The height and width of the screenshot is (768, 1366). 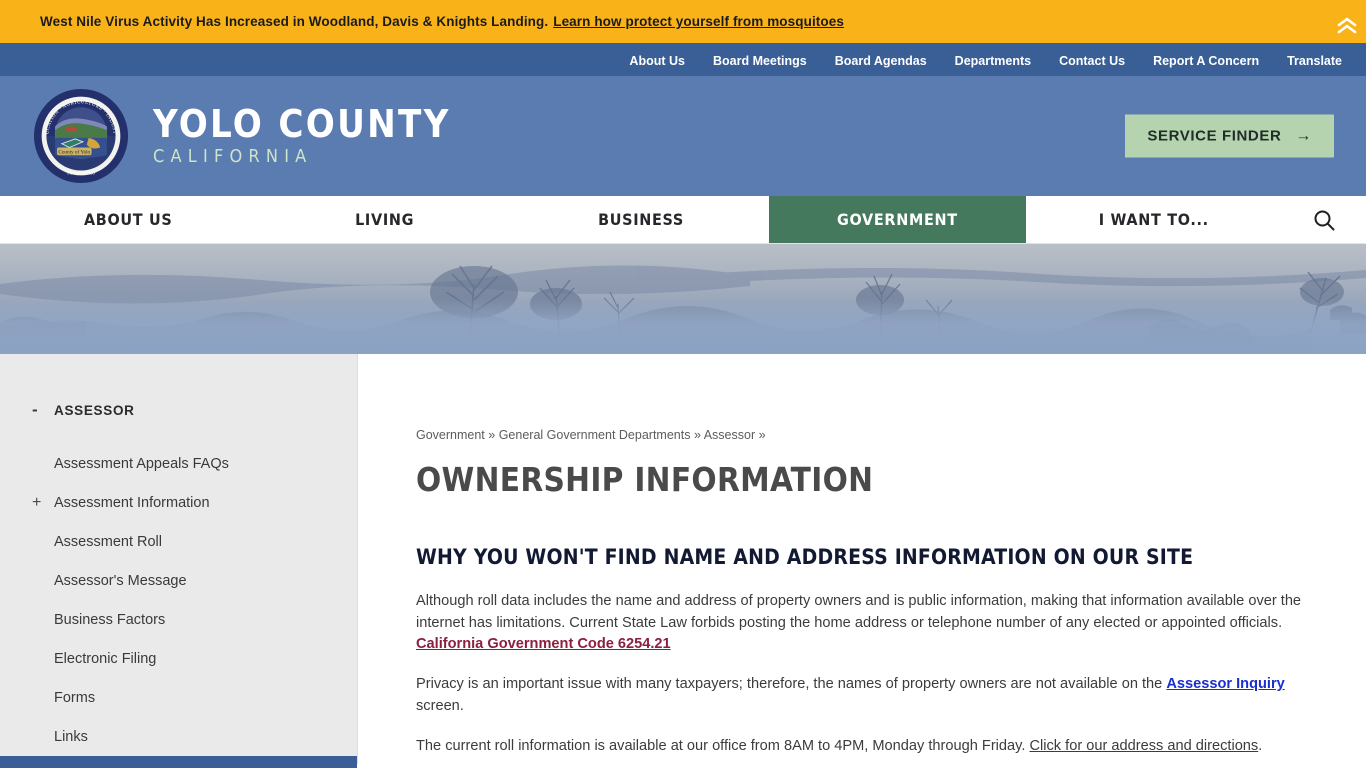 What do you see at coordinates (1324, 219) in the screenshot?
I see `search-icon` at bounding box center [1324, 219].